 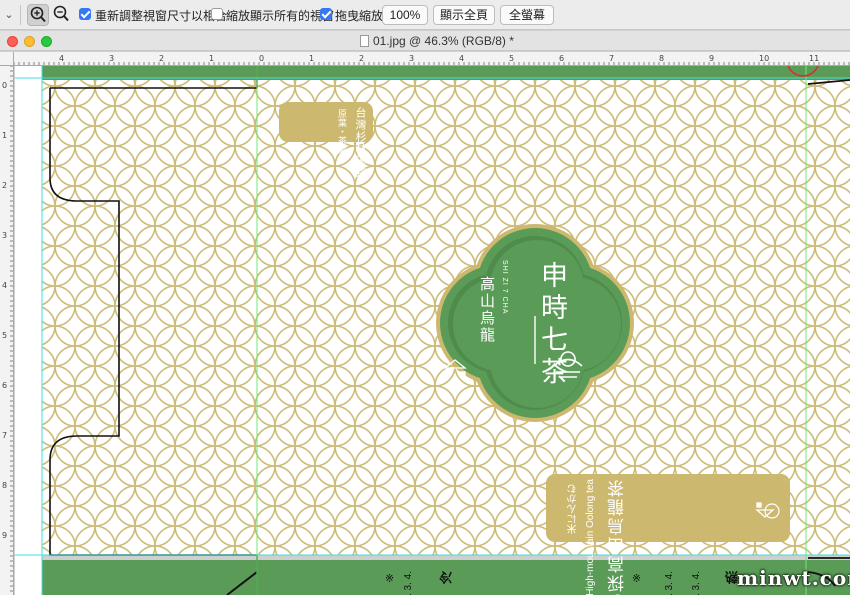 What do you see at coordinates (443, 41) in the screenshot?
I see `document-title: 01.jpg @ 46.3% (RGB/8) *` at bounding box center [443, 41].